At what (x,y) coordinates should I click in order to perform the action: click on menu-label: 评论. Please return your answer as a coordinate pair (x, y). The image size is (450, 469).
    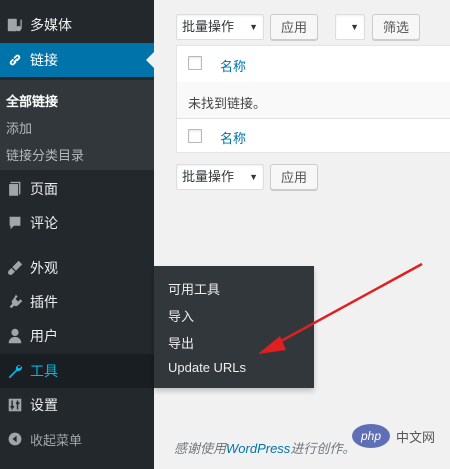
    Looking at the image, I should click on (44, 223).